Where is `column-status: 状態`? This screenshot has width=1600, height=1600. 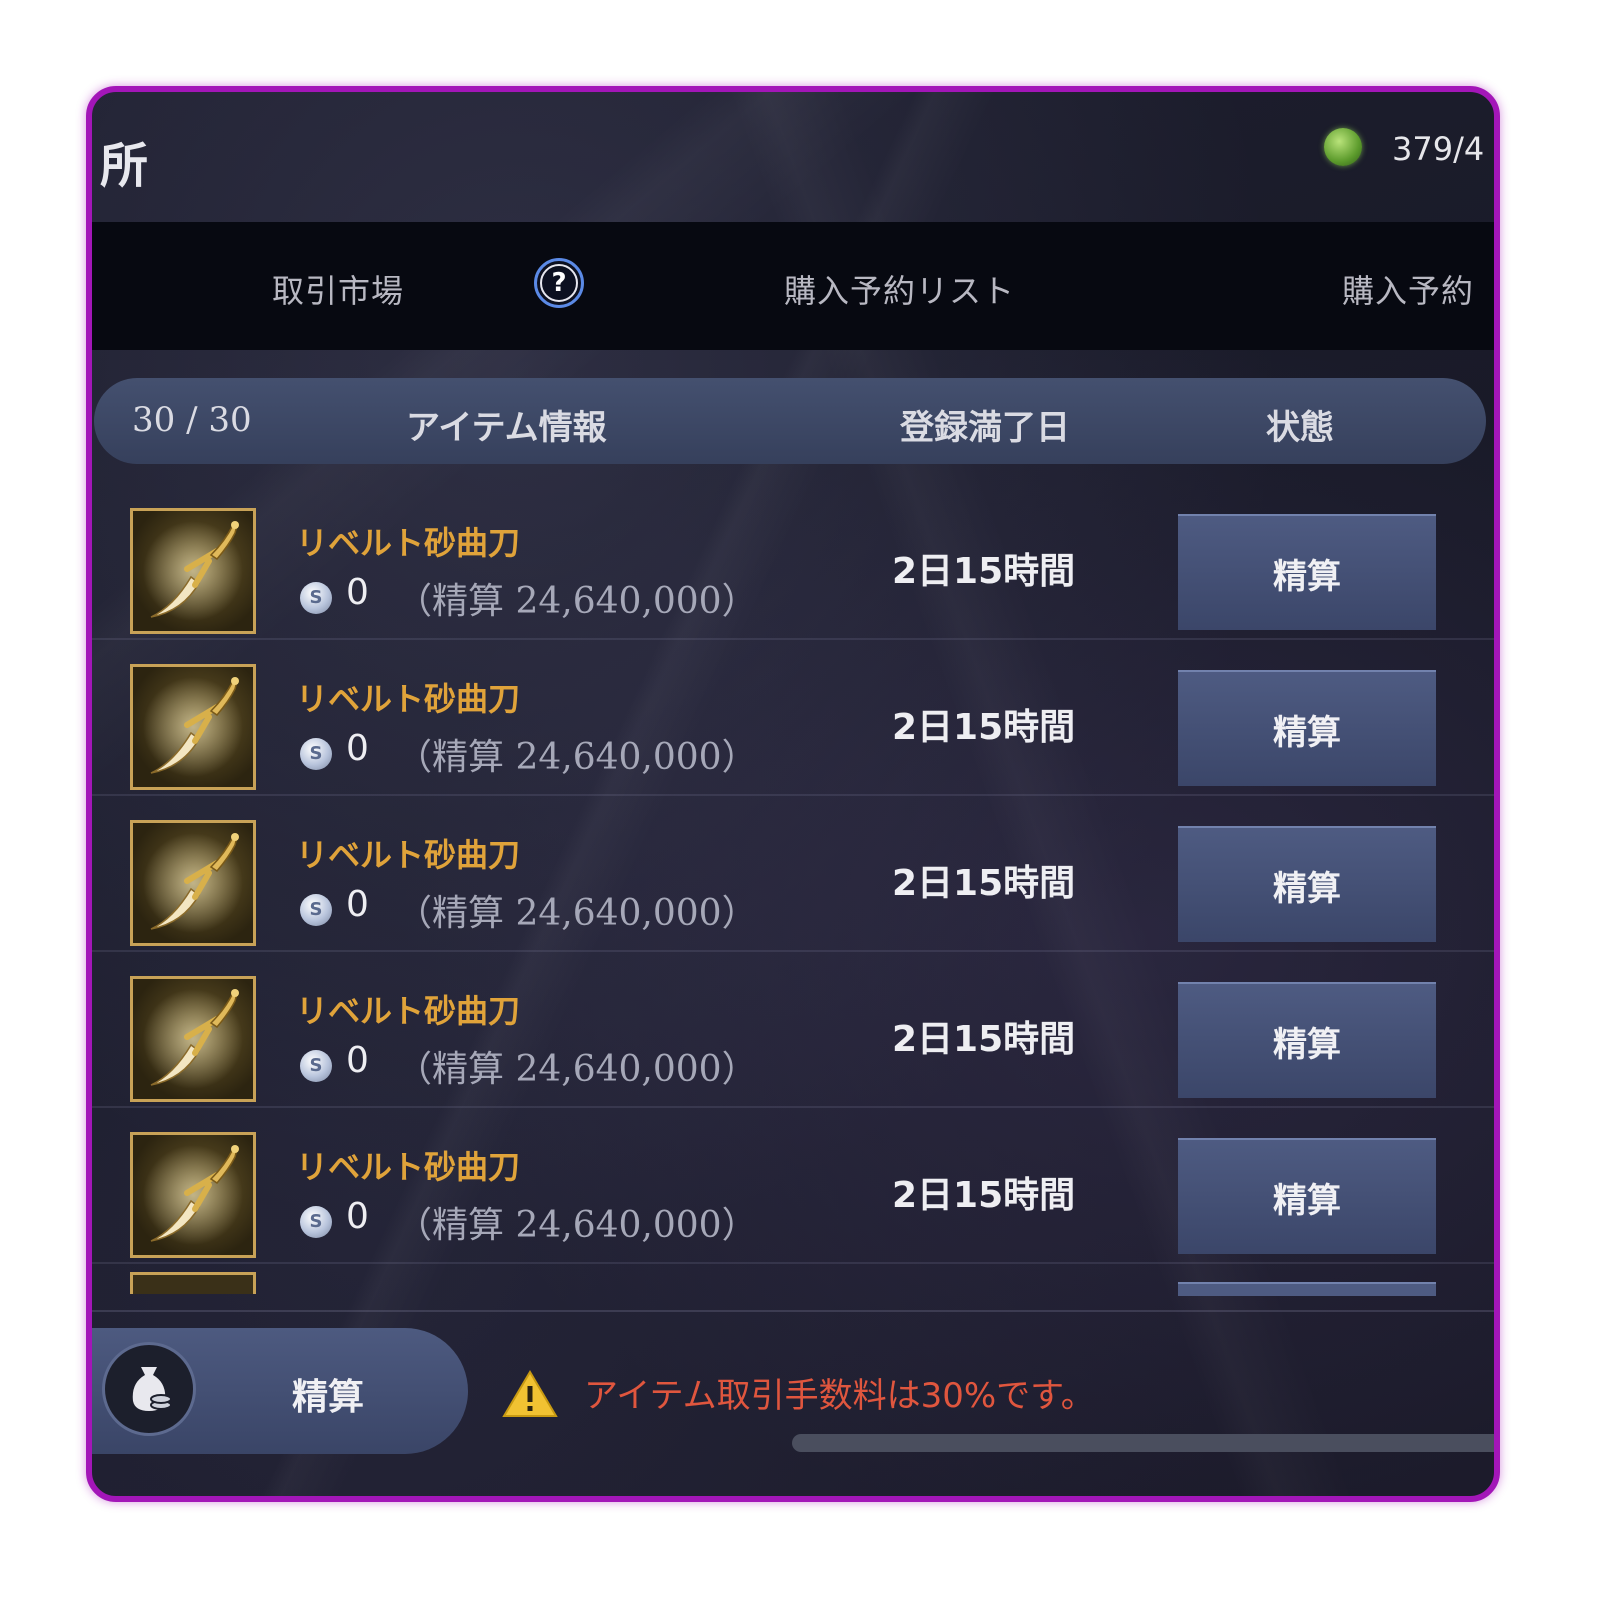
column-status: 状態 is located at coordinates (1300, 428).